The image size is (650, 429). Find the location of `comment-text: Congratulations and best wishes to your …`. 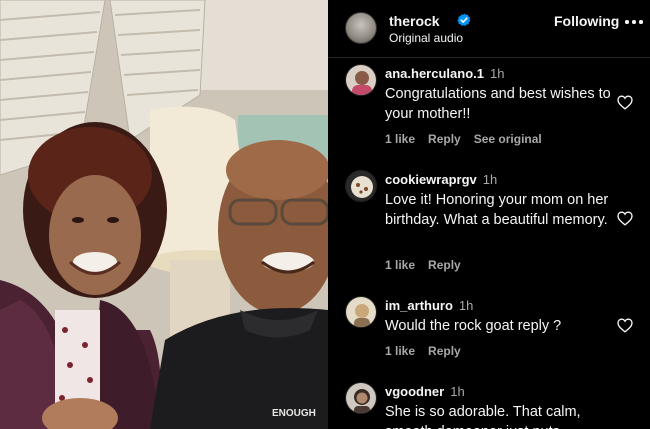

comment-text: Congratulations and best wishes to your … is located at coordinates (498, 104).